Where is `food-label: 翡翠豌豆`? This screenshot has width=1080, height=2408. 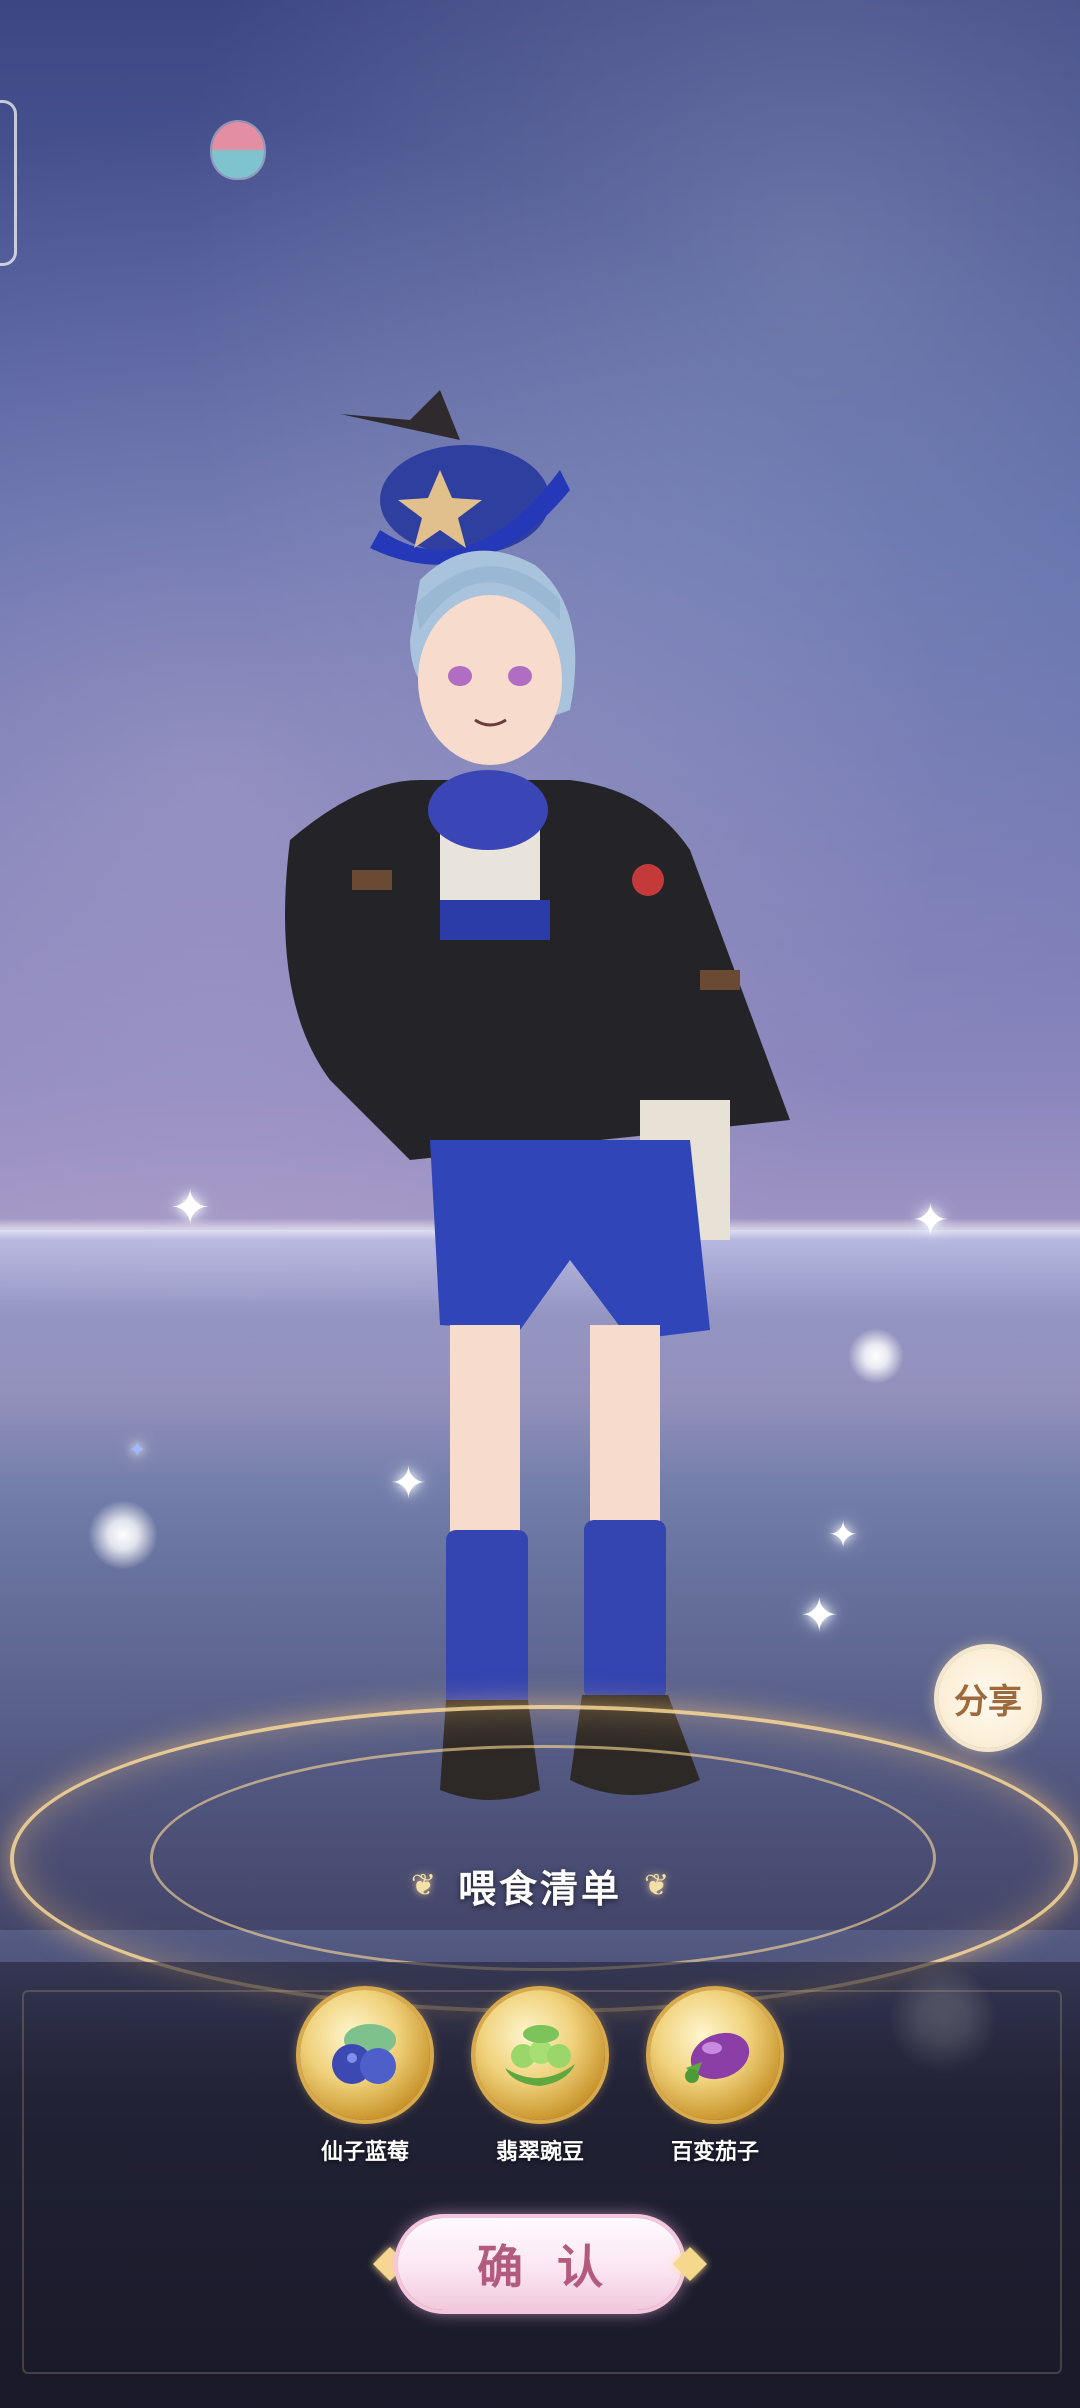 food-label: 翡翠豌豆 is located at coordinates (539, 2152).